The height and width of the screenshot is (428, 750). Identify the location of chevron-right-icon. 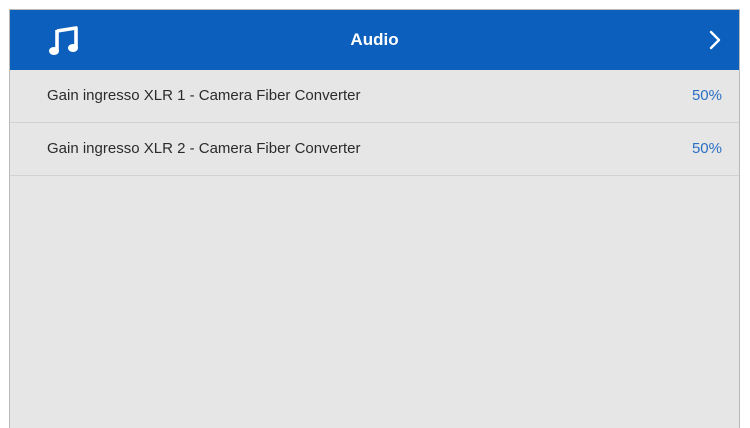
(715, 40).